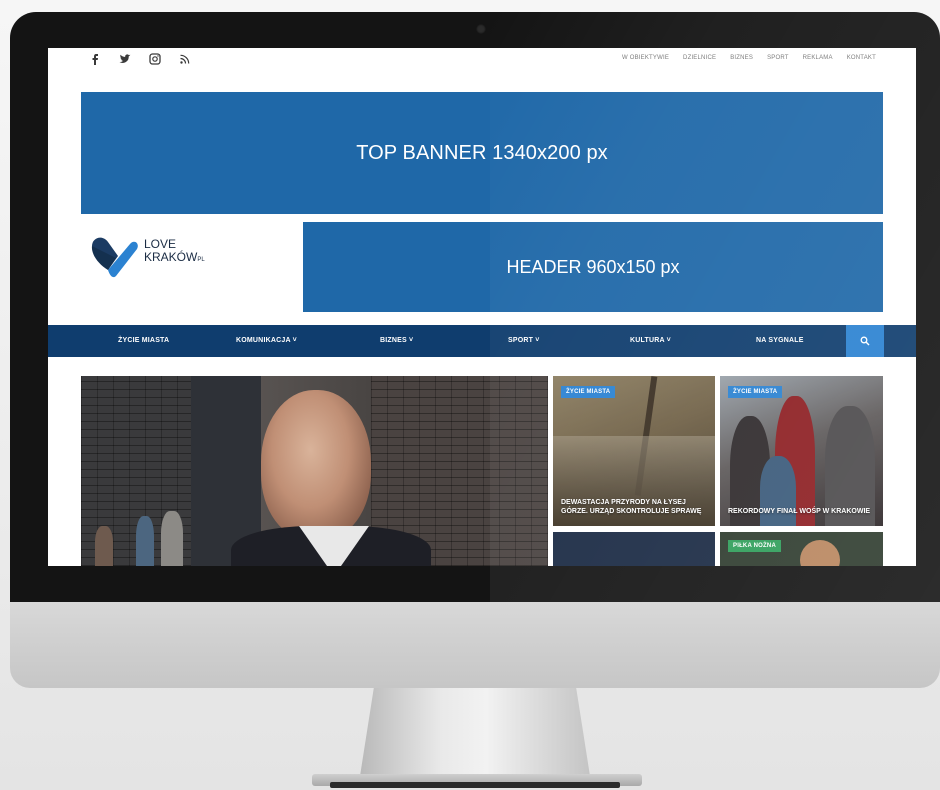 This screenshot has height=790, width=940. I want to click on facebook-icon, so click(95, 59).